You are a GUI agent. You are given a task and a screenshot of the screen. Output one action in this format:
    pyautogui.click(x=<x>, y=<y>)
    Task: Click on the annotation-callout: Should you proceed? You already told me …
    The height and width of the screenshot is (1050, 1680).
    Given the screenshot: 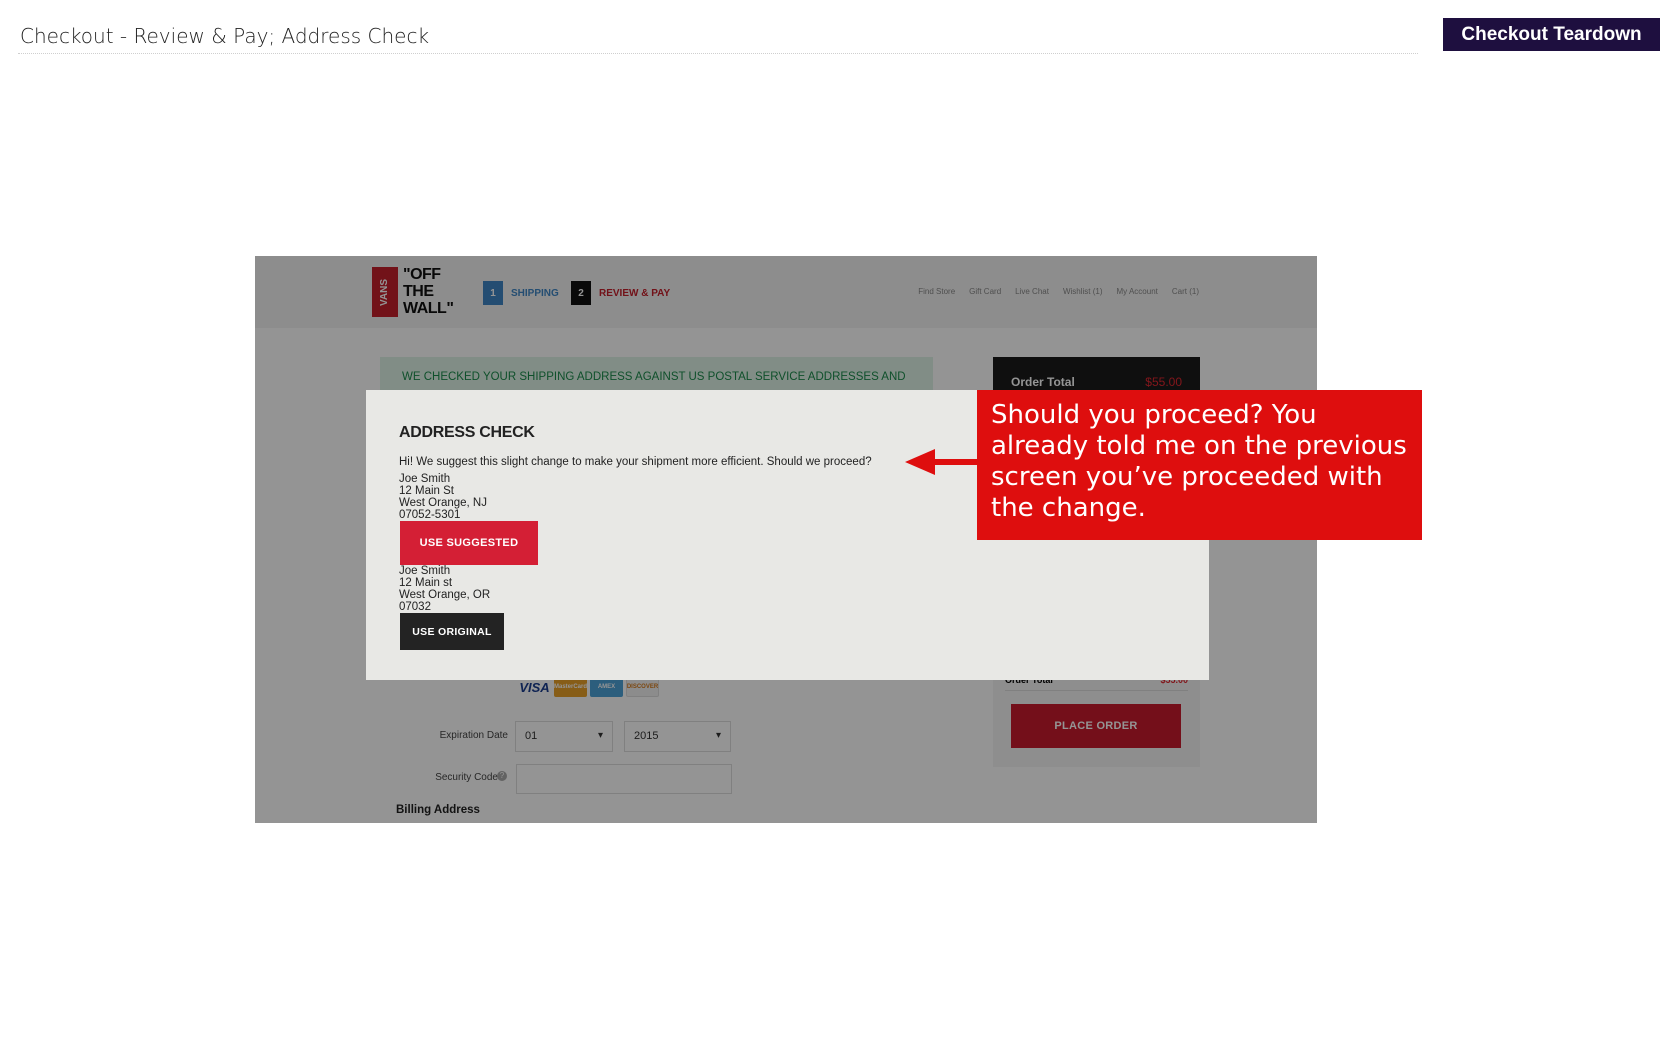 What is the action you would take?
    pyautogui.click(x=1199, y=465)
    